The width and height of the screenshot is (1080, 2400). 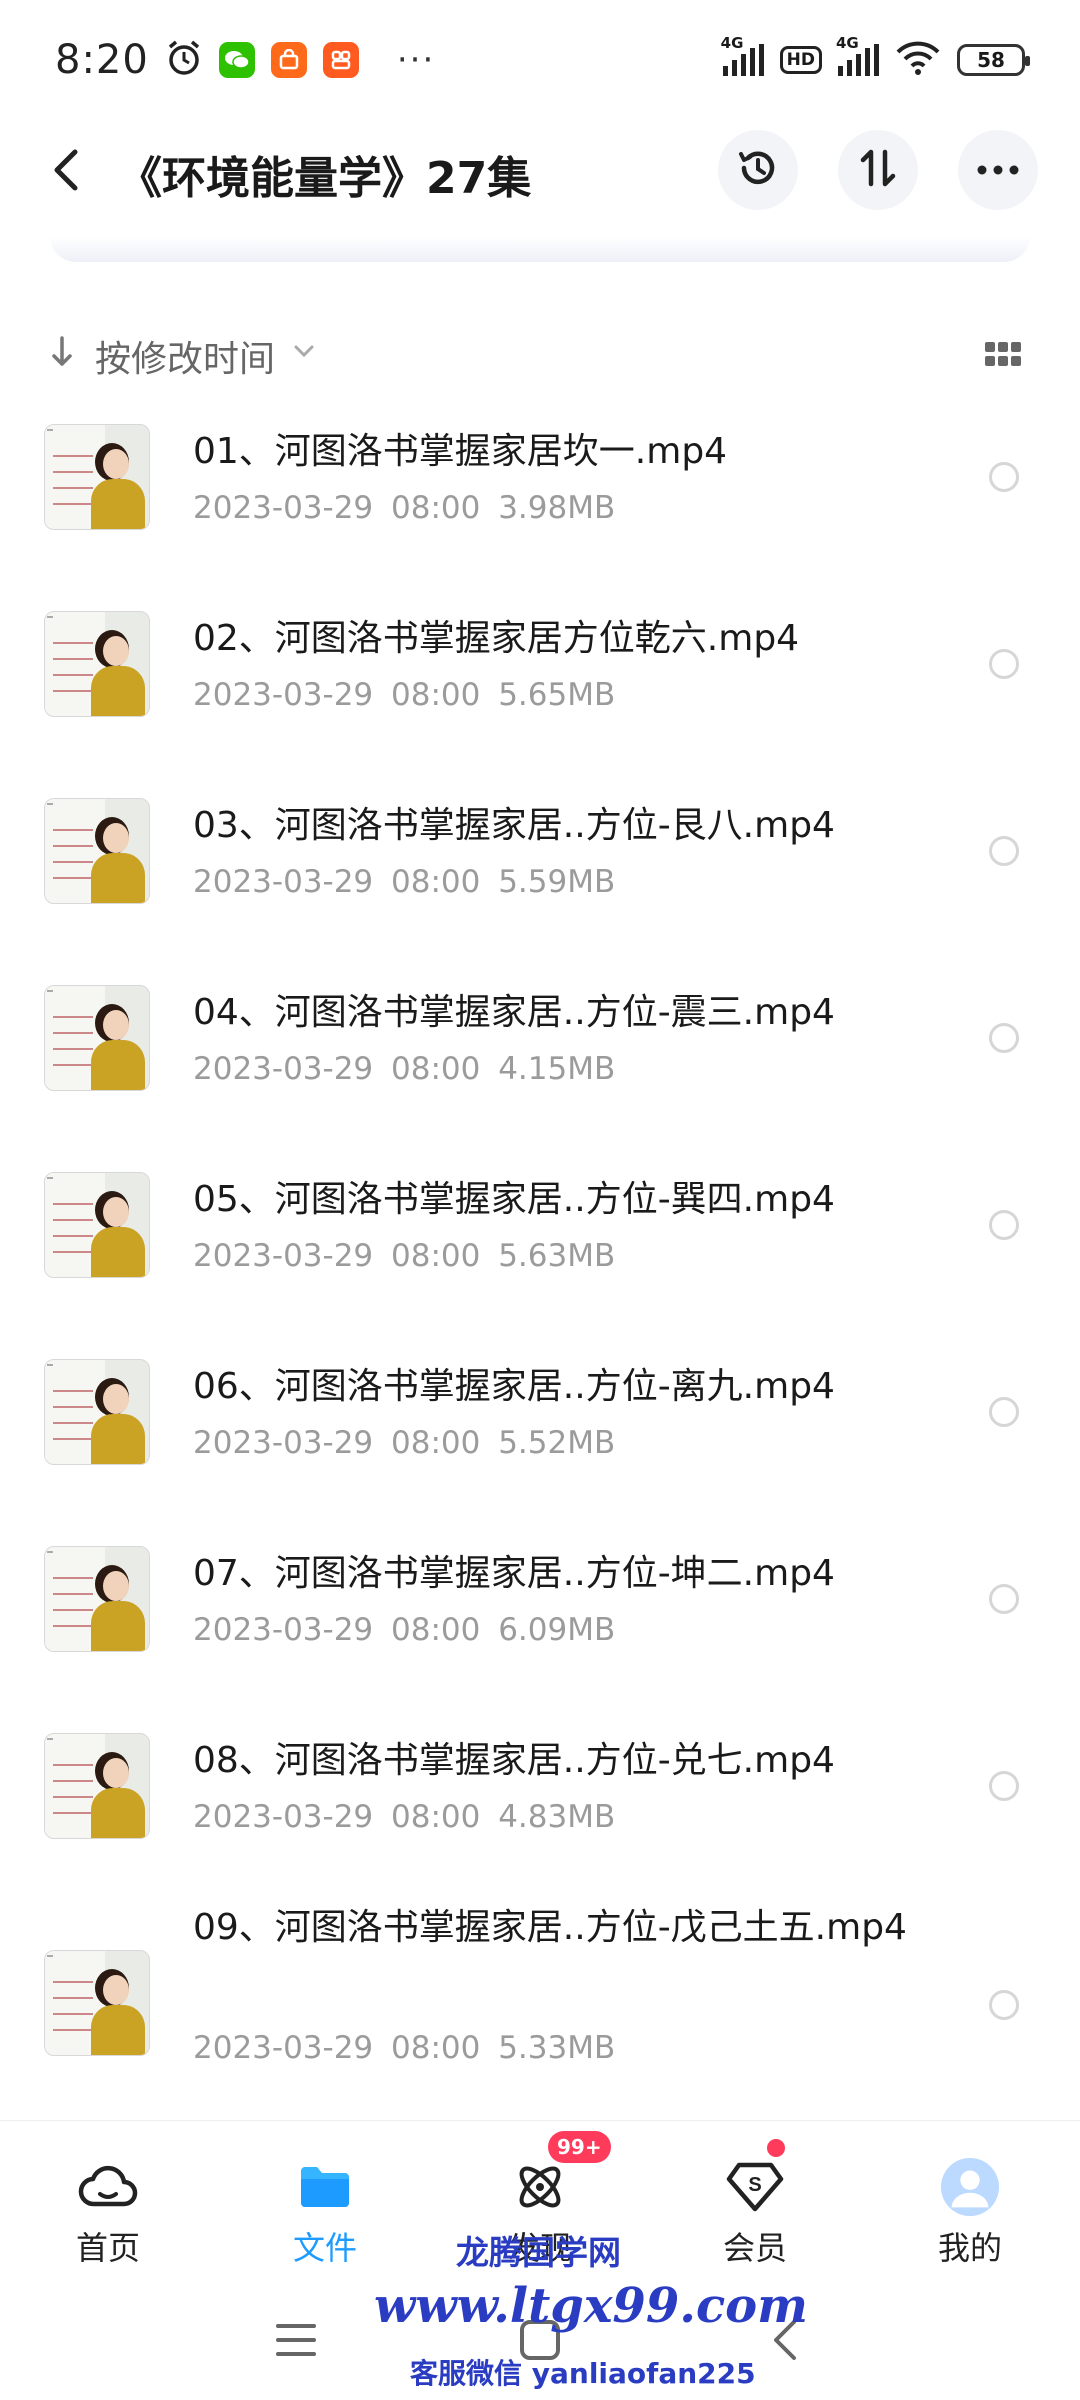 I want to click on atom-icon, so click(x=540, y=2187).